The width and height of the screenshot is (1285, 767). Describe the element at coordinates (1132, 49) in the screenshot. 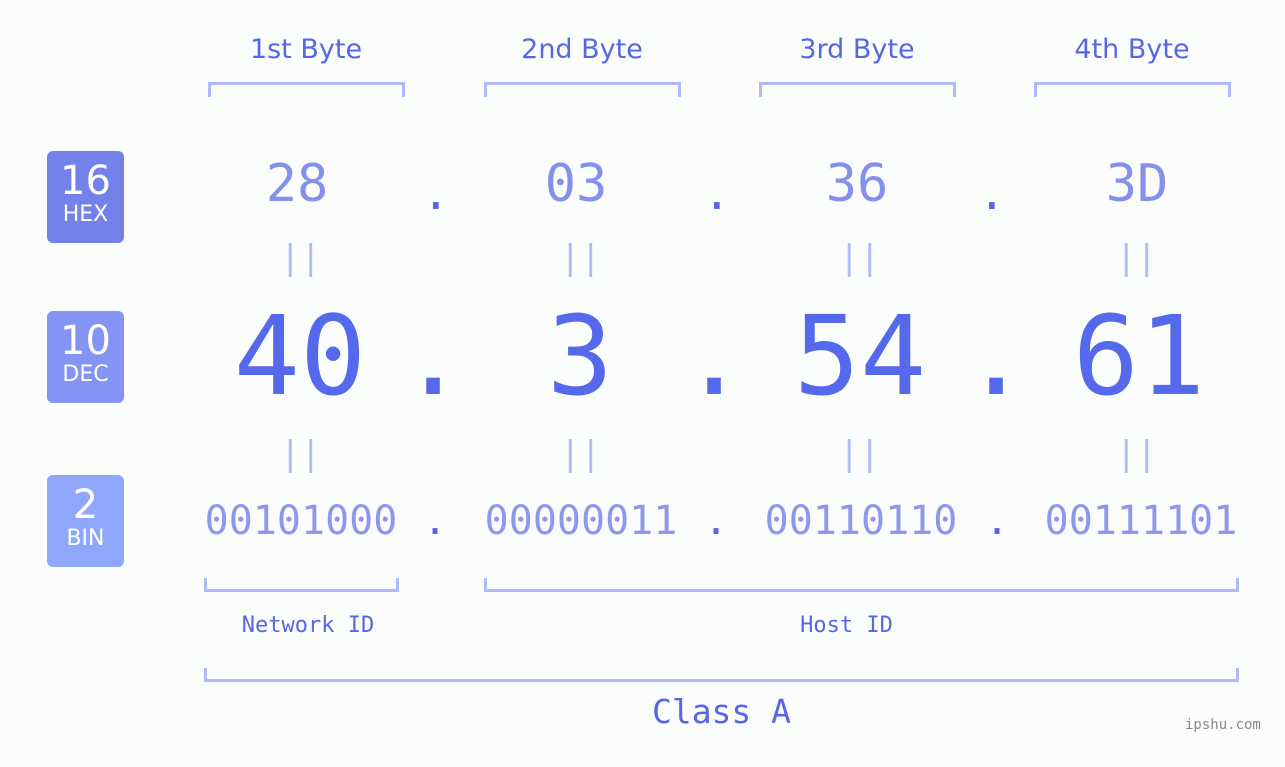

I see `byte-header-4: 4th Byte` at that location.